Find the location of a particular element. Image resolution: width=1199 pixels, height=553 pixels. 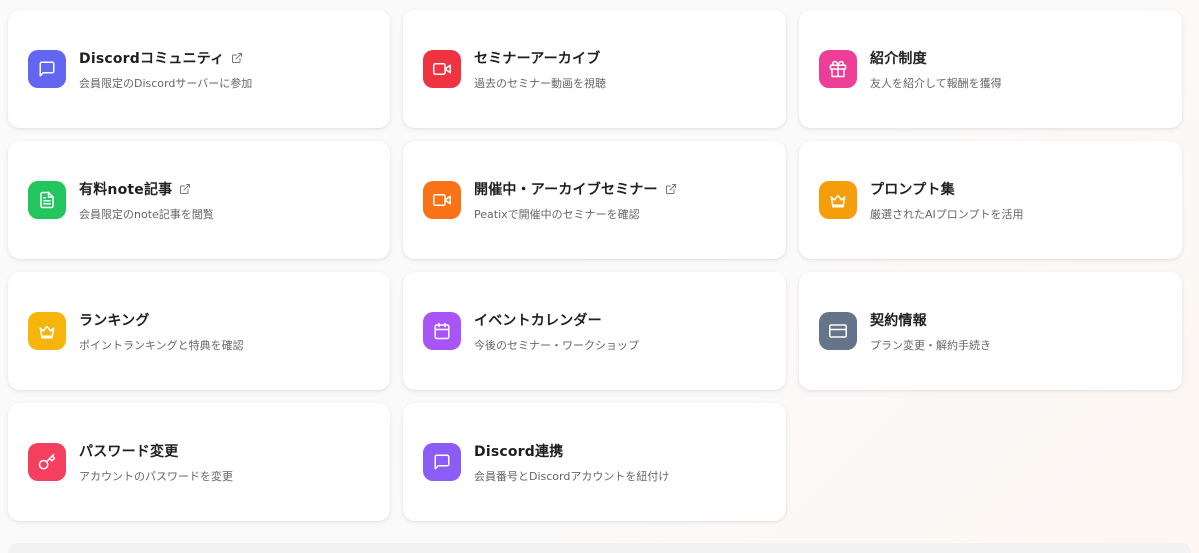

card-title: パスワード変更 is located at coordinates (129, 451).